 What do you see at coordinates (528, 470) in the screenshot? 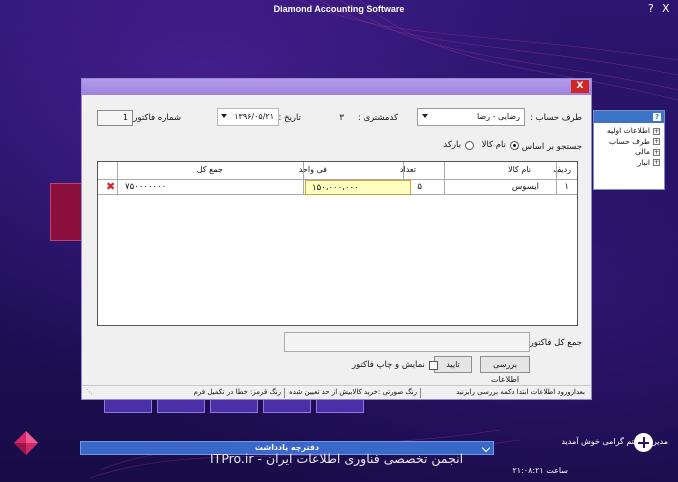
I see `time-value: ۲۱:۰۸:۲۱` at bounding box center [528, 470].